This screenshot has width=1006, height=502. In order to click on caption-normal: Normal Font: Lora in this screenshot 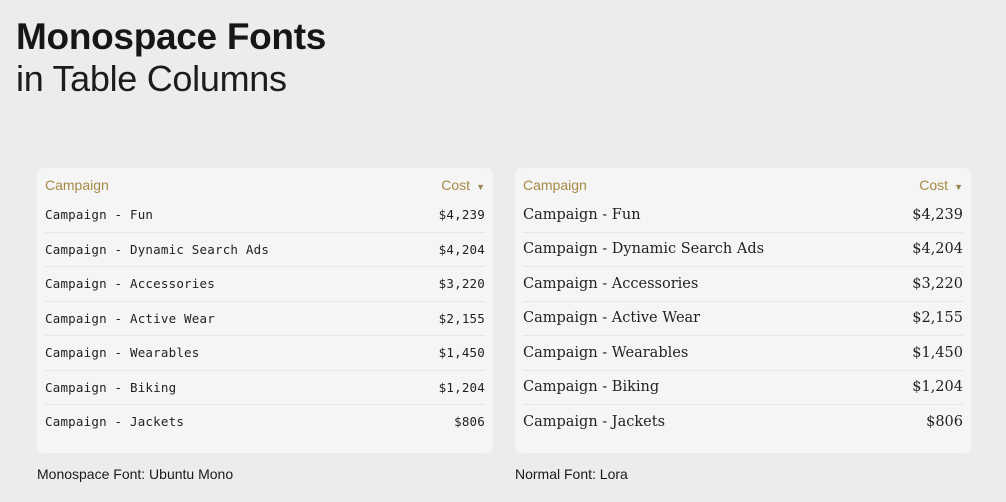, I will do `click(571, 474)`.